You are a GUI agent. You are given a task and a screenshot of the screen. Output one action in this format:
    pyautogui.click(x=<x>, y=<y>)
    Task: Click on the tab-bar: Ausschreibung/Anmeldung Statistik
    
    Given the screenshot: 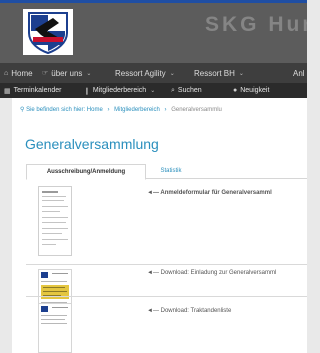 What is the action you would take?
    pyautogui.click(x=166, y=172)
    